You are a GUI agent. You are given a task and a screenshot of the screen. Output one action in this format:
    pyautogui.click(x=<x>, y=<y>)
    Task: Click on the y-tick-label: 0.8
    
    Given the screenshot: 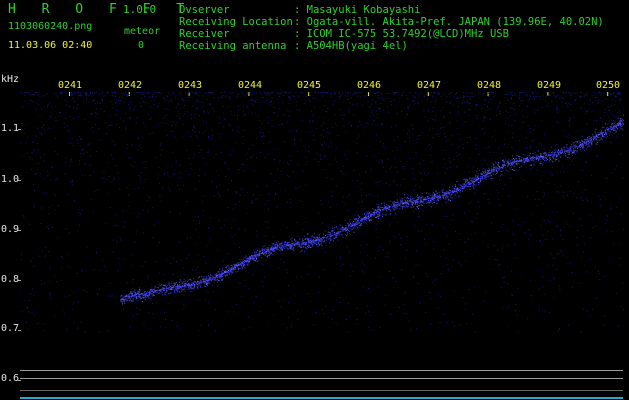 What is the action you would take?
    pyautogui.click(x=10, y=279)
    